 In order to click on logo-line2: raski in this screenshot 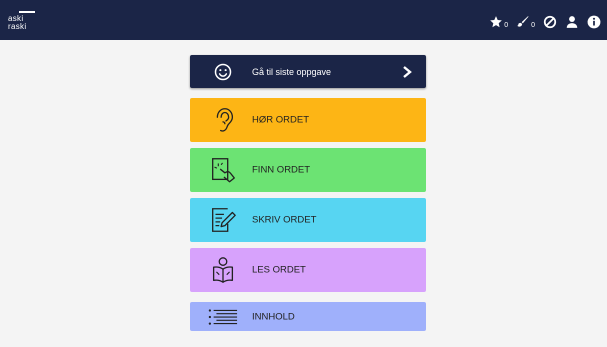, I will do `click(17, 26)`.